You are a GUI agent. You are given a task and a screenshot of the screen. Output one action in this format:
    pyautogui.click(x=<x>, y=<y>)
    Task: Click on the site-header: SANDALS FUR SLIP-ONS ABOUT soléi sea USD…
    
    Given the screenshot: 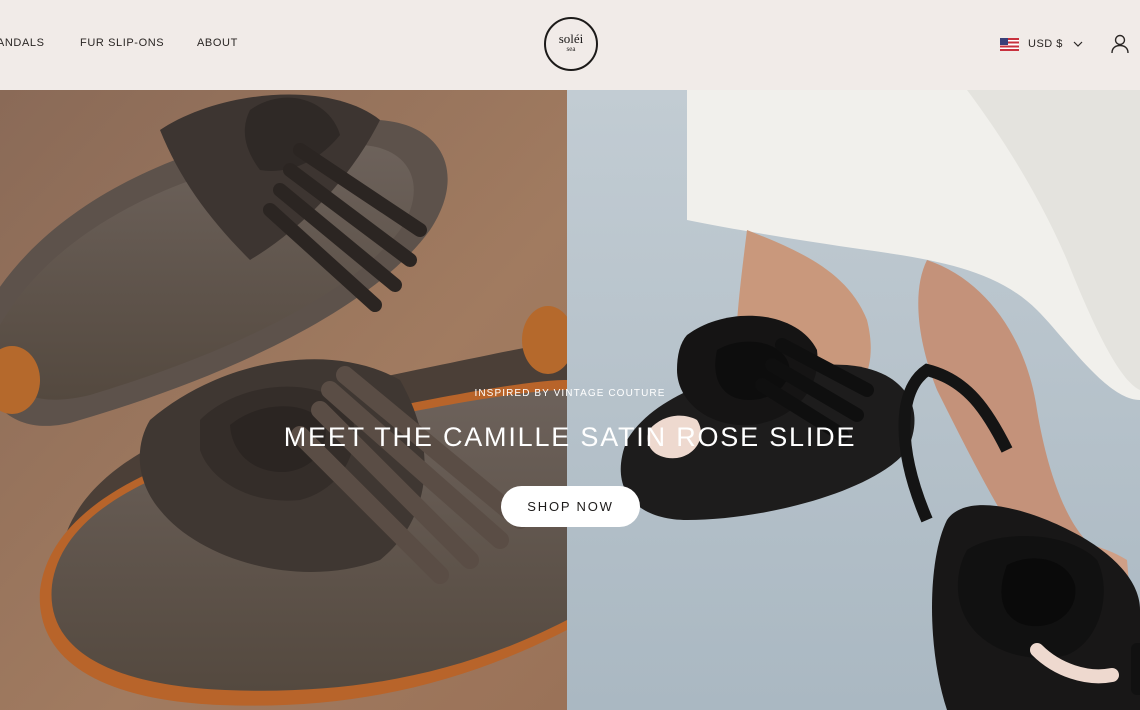 What is the action you would take?
    pyautogui.click(x=570, y=45)
    